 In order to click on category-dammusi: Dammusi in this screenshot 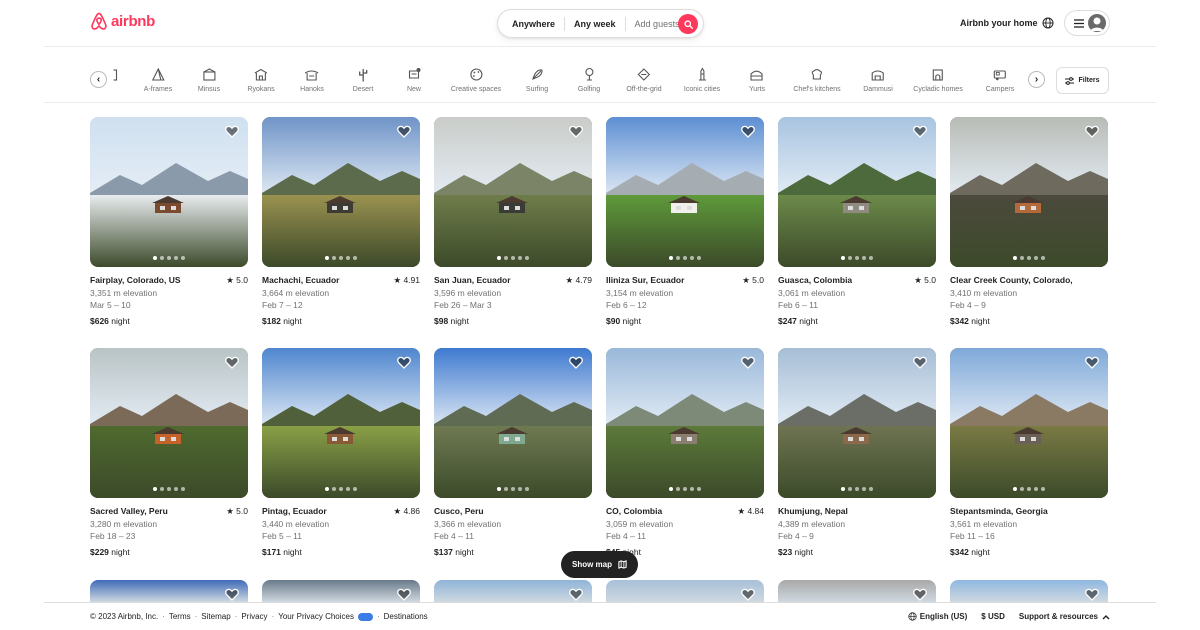, I will do `click(878, 80)`.